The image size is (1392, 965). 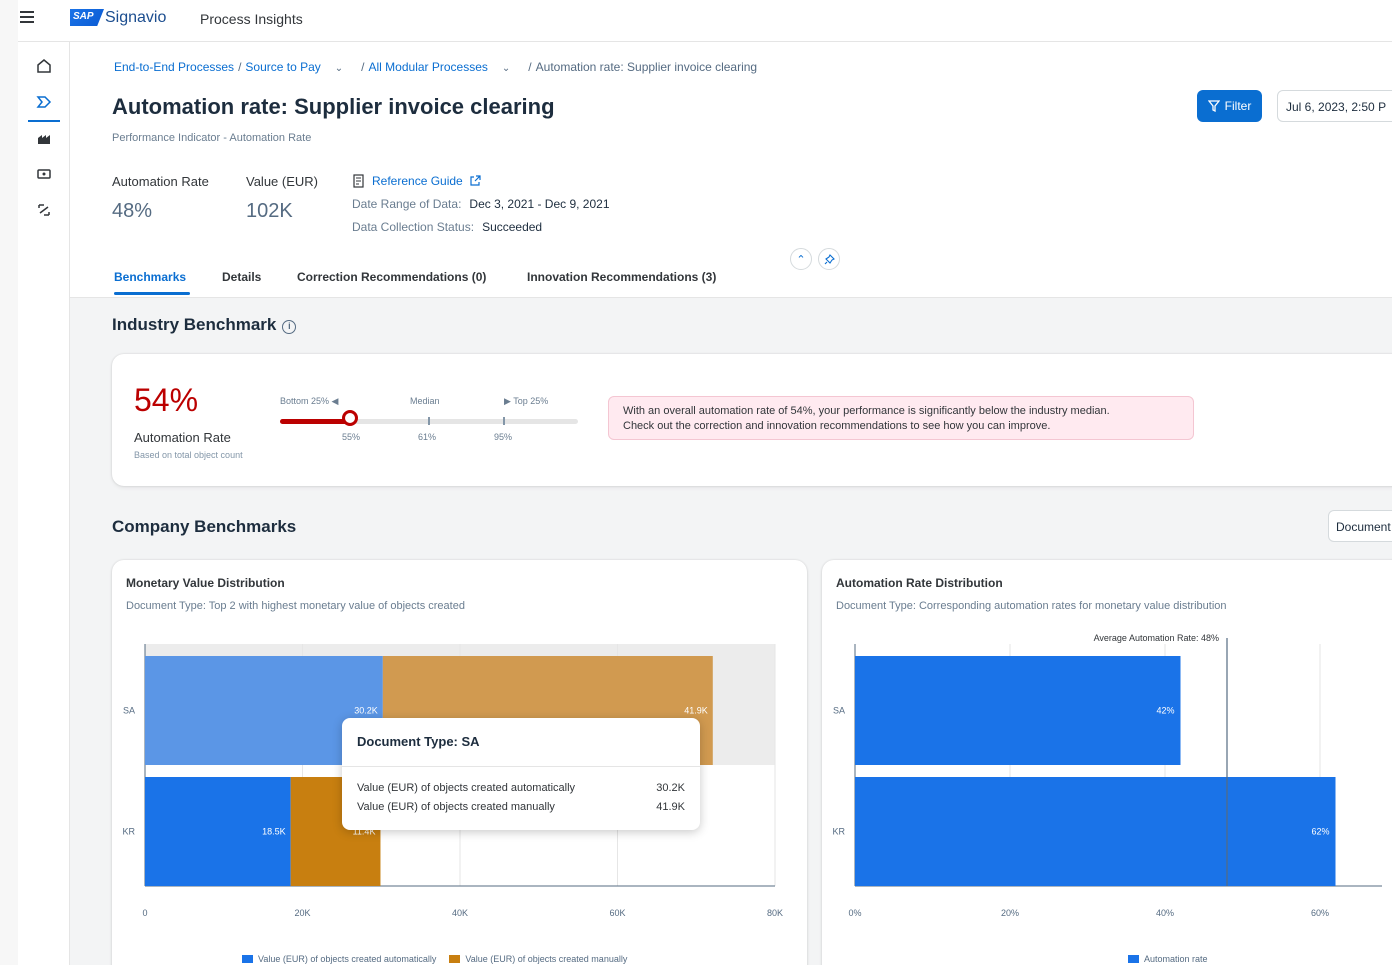 I want to click on page-subtitle: Performance Indicator - Automation Rate, so click(x=212, y=138).